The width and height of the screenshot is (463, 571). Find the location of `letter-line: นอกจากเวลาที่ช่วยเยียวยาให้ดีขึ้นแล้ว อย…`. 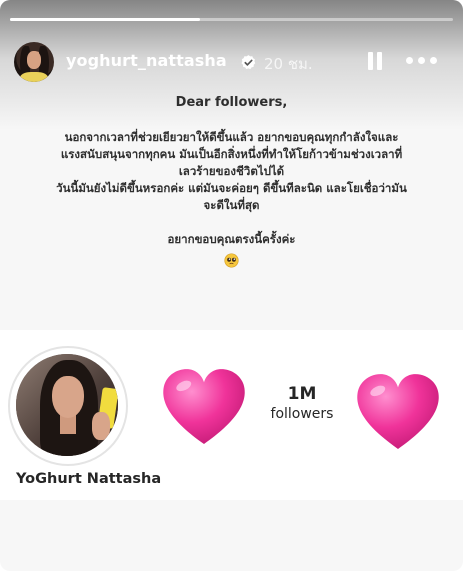

letter-line: นอกจากเวลาที่ช่วยเยียวยาให้ดีขึ้นแล้ว อย… is located at coordinates (231, 137).